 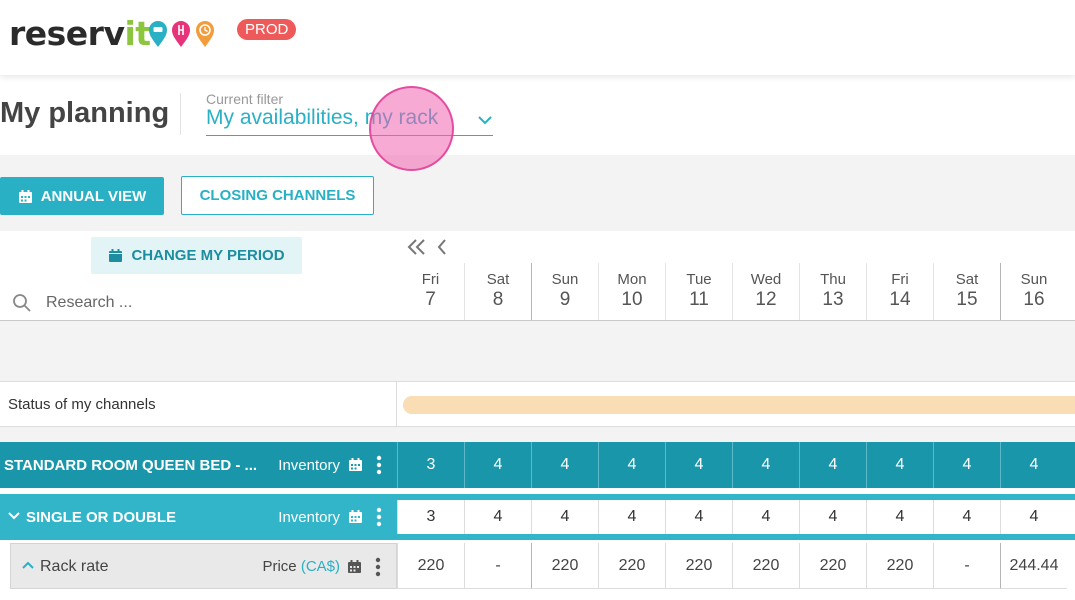 What do you see at coordinates (766, 299) in the screenshot?
I see `day-number: 12` at bounding box center [766, 299].